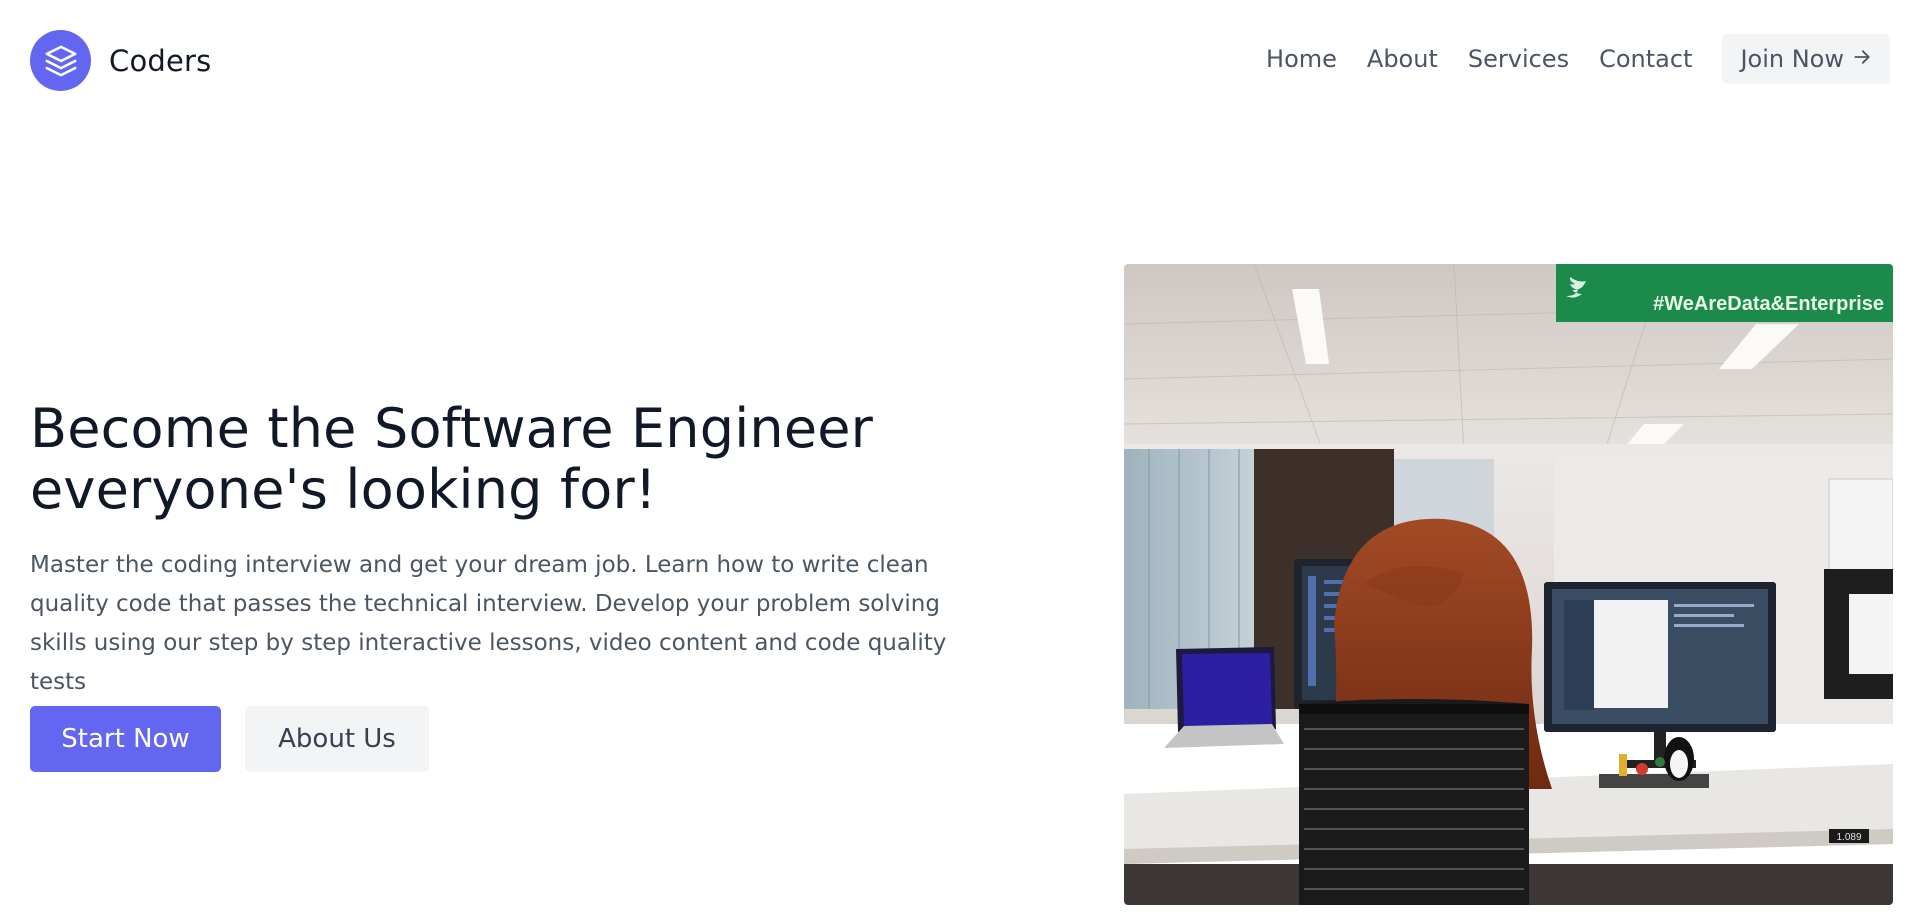 This screenshot has height=914, width=1920. Describe the element at coordinates (160, 60) in the screenshot. I see `brand-name: Coders` at that location.